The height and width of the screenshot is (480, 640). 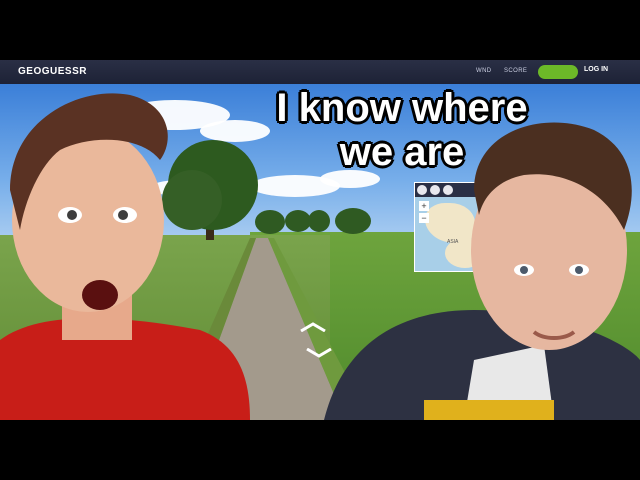 I want to click on geoguessr-logo-icon: GEOGUESSR, so click(x=52, y=71).